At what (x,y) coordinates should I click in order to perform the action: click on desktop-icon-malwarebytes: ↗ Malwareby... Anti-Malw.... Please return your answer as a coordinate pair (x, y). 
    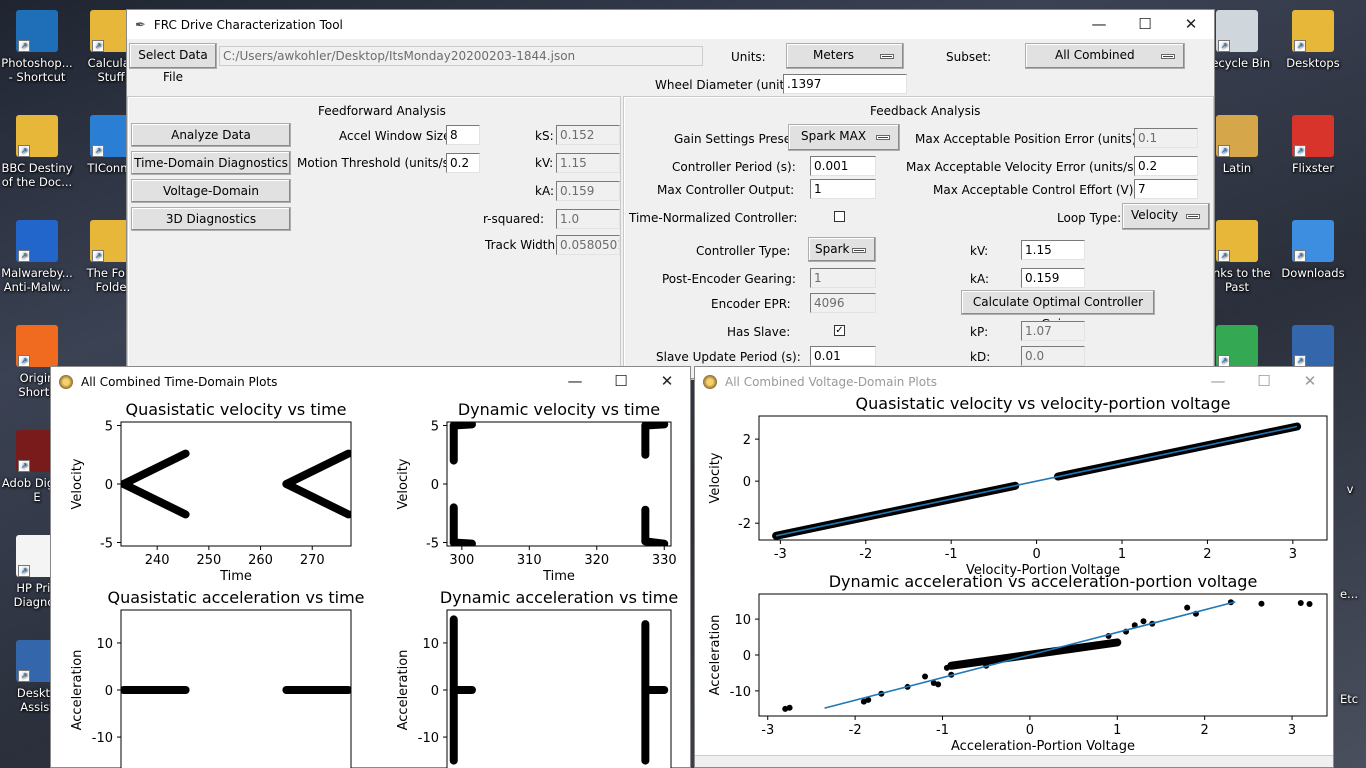
    Looking at the image, I should click on (37, 257).